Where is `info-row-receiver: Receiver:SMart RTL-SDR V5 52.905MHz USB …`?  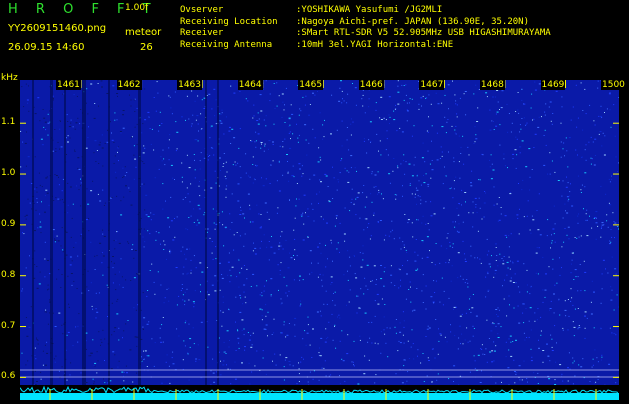
info-row-receiver: Receiver:SMart RTL-SDR V5 52.905MHz USB … is located at coordinates (365, 34).